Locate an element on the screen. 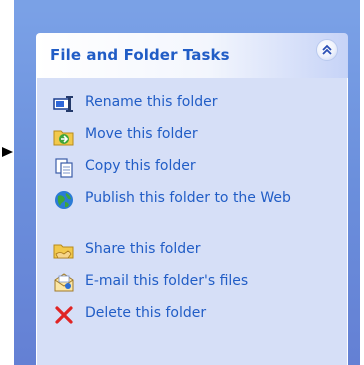 The image size is (364, 365). task-publish-folder: Publish this folder to the Web is located at coordinates (174, 200).